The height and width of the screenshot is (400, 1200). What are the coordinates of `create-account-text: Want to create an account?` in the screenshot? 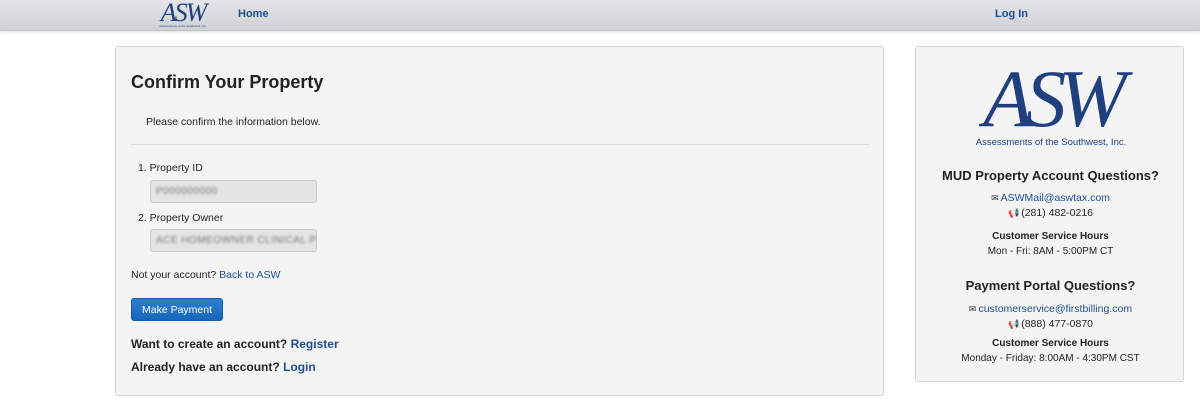 It's located at (209, 344).